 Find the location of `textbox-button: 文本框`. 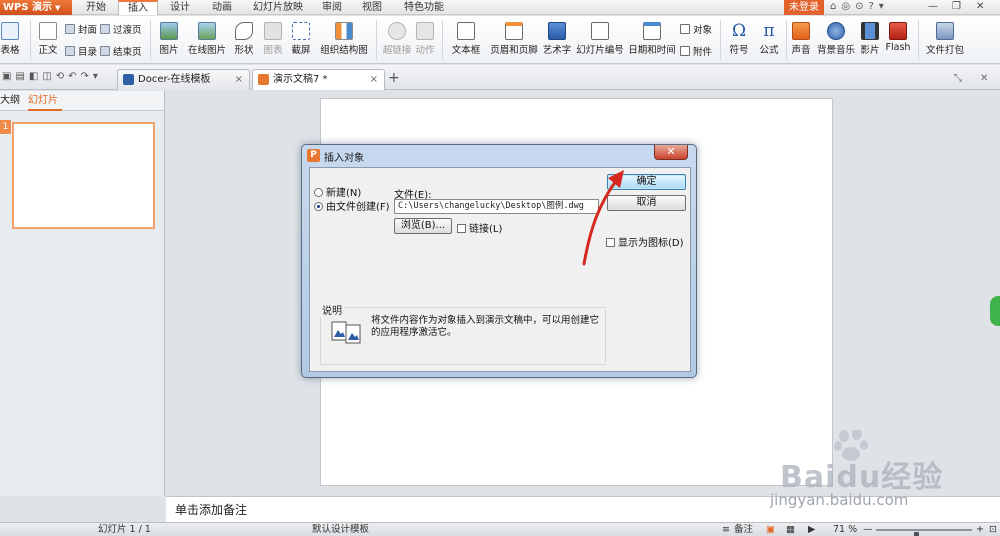

textbox-button: 文本框 is located at coordinates (466, 39).